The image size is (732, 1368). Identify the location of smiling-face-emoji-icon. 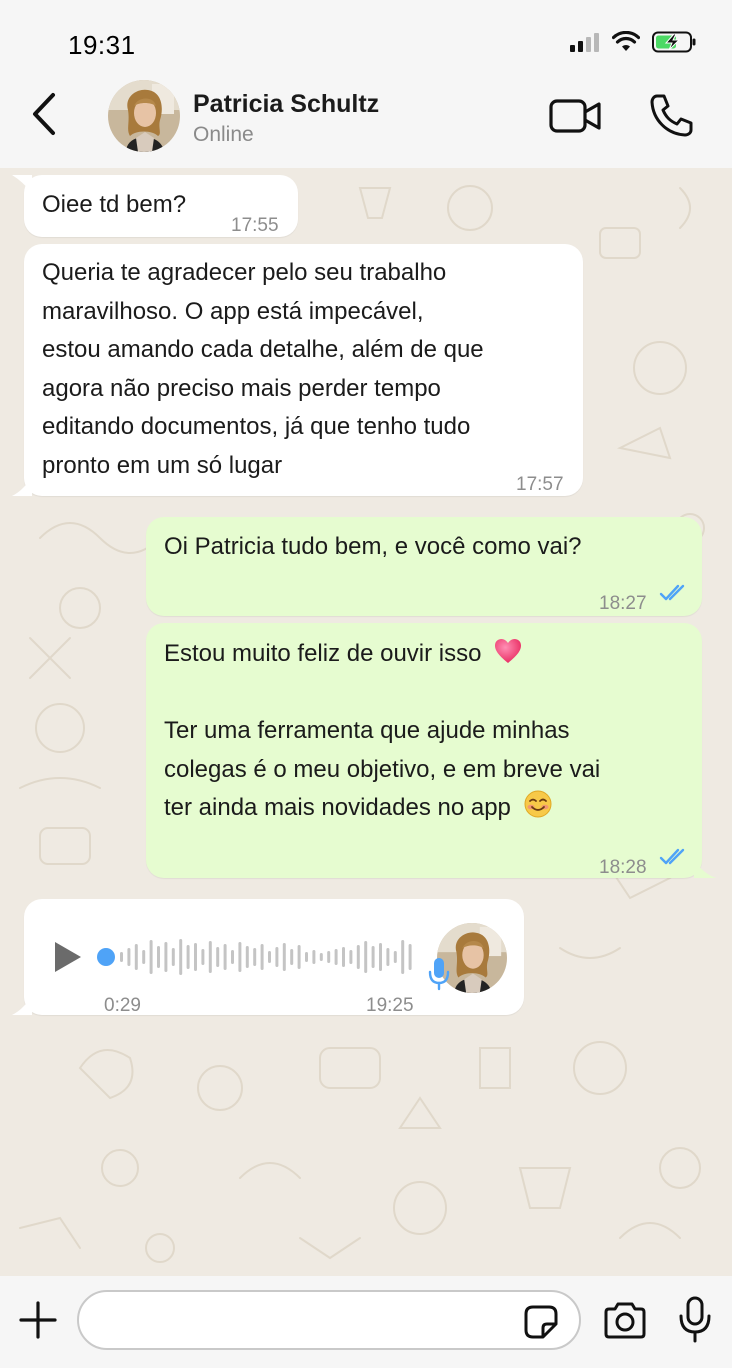
(538, 804).